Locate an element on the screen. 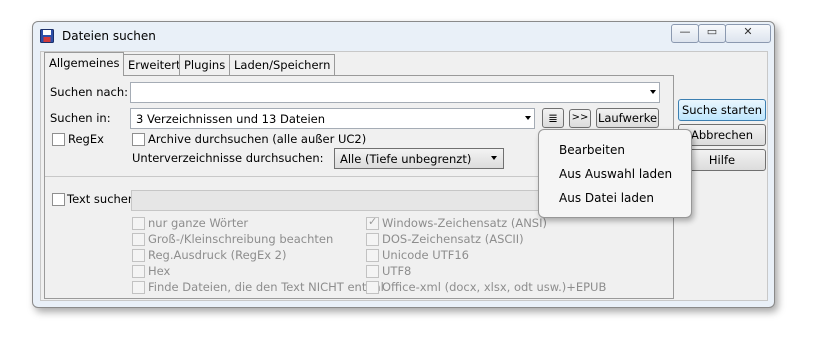 Image resolution: width=815 pixels, height=355 pixels. window-title: Dateien suchen is located at coordinates (109, 36).